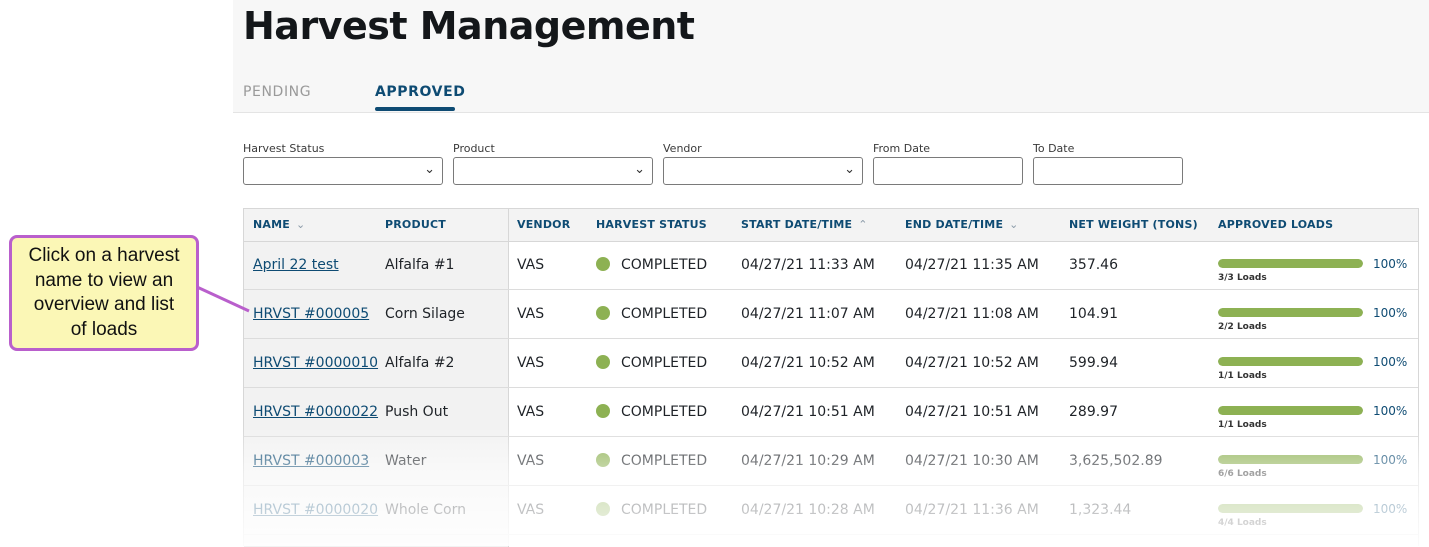 This screenshot has width=1429, height=547. What do you see at coordinates (948, 171) in the screenshot?
I see `from-date-input` at bounding box center [948, 171].